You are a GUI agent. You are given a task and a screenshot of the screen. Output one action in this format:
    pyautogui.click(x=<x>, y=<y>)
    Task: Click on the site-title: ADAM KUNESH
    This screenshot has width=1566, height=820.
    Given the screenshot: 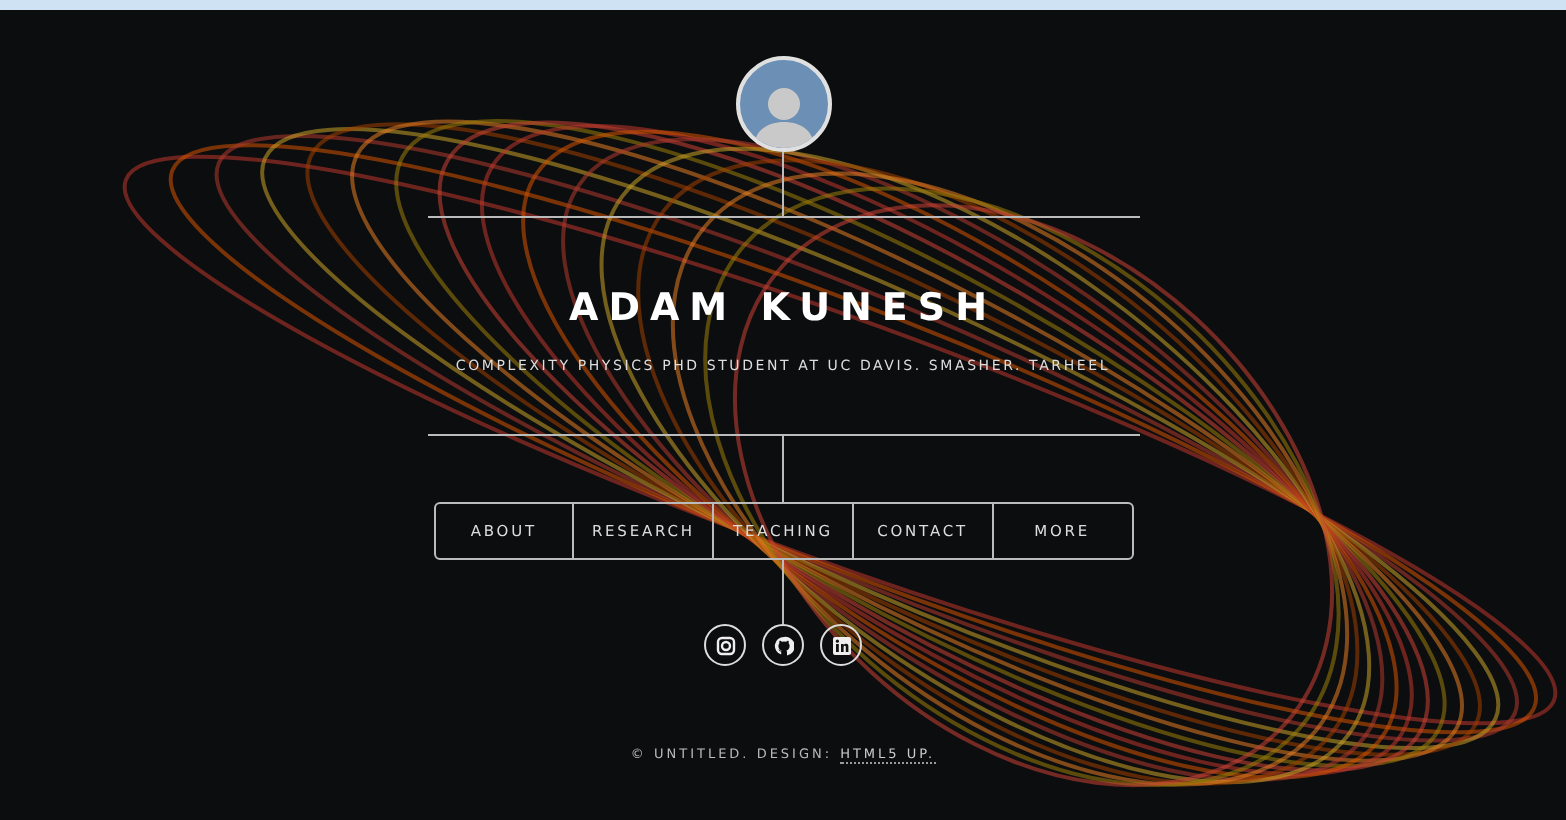 What is the action you would take?
    pyautogui.click(x=783, y=308)
    